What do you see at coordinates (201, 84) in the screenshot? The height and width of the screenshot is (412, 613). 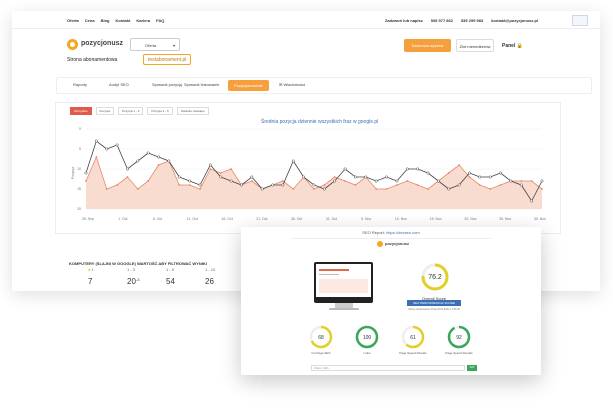 I see `tab-sprawdz-linkowanie: Sprawdź linkowanie` at bounding box center [201, 84].